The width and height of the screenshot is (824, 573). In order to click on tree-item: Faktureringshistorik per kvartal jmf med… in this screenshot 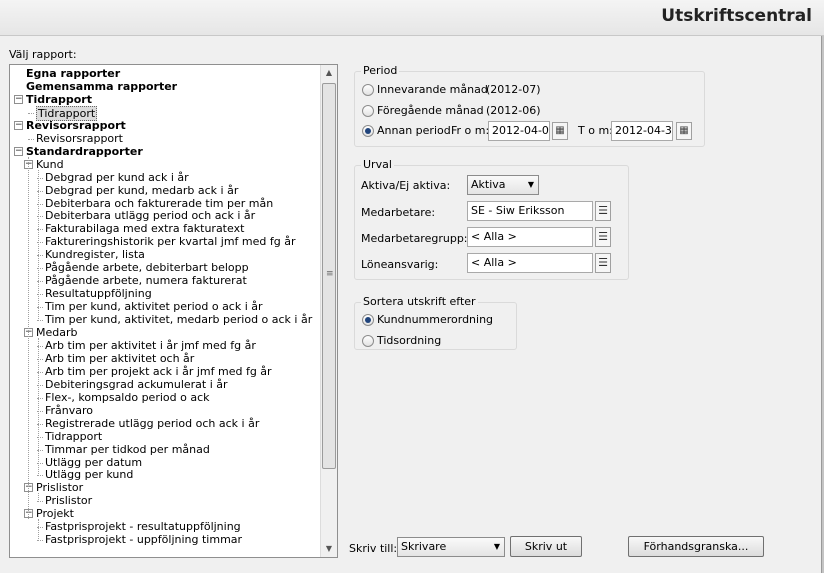, I will do `click(170, 241)`.